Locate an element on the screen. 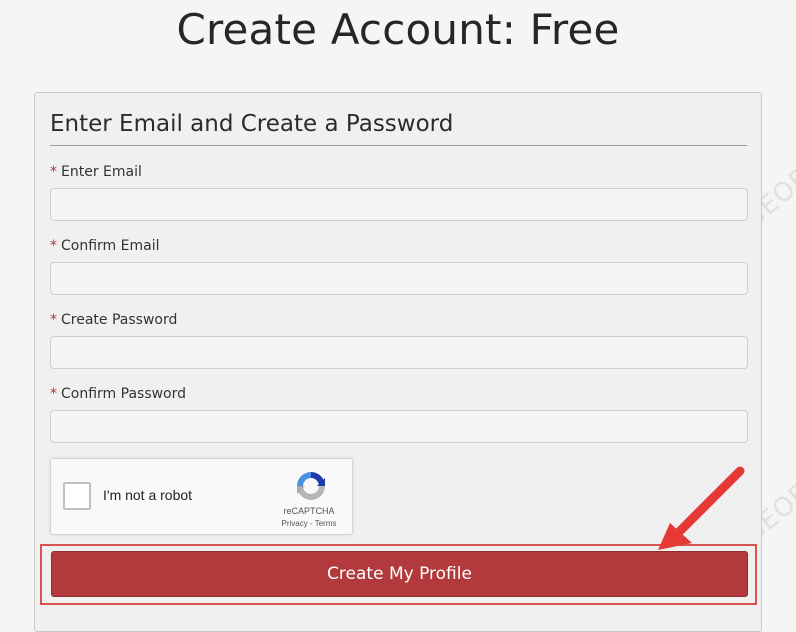 This screenshot has width=796, height=632. confirm-password-input is located at coordinates (399, 426).